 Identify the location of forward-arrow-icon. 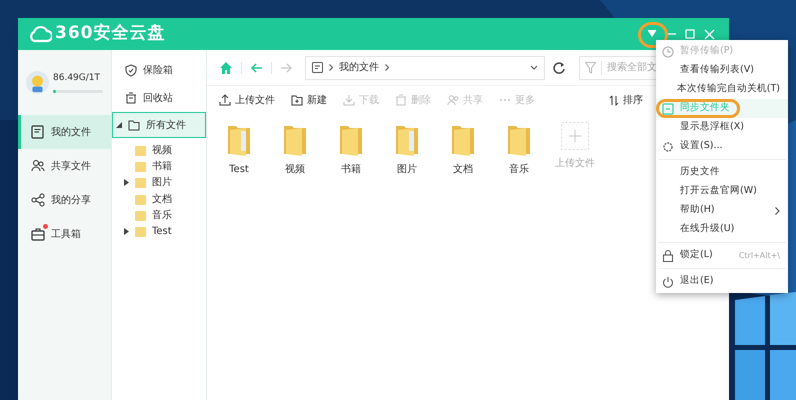
(286, 67).